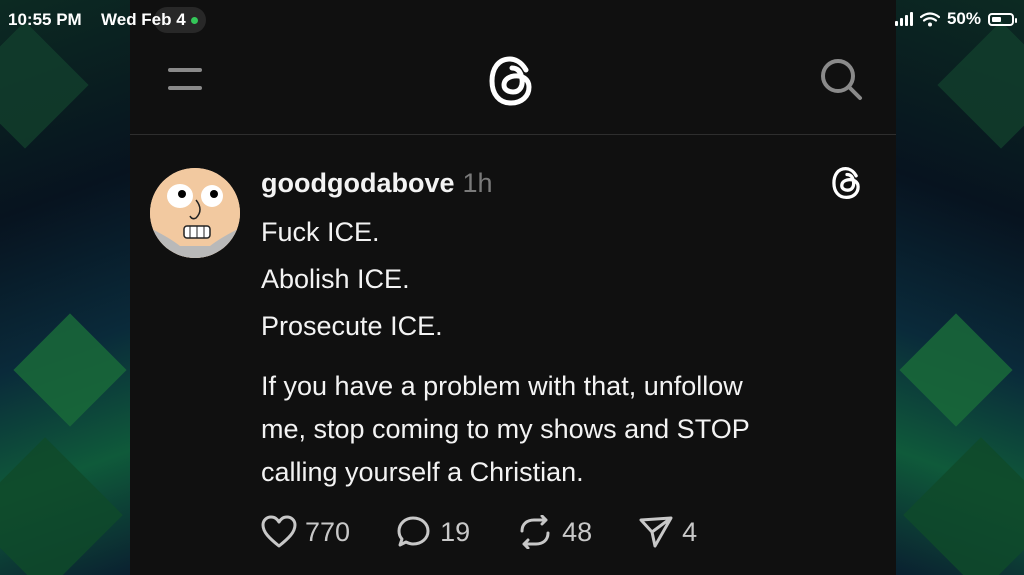  What do you see at coordinates (422, 472) in the screenshot?
I see `post-paragraph-line: calling yourself a Christian.` at bounding box center [422, 472].